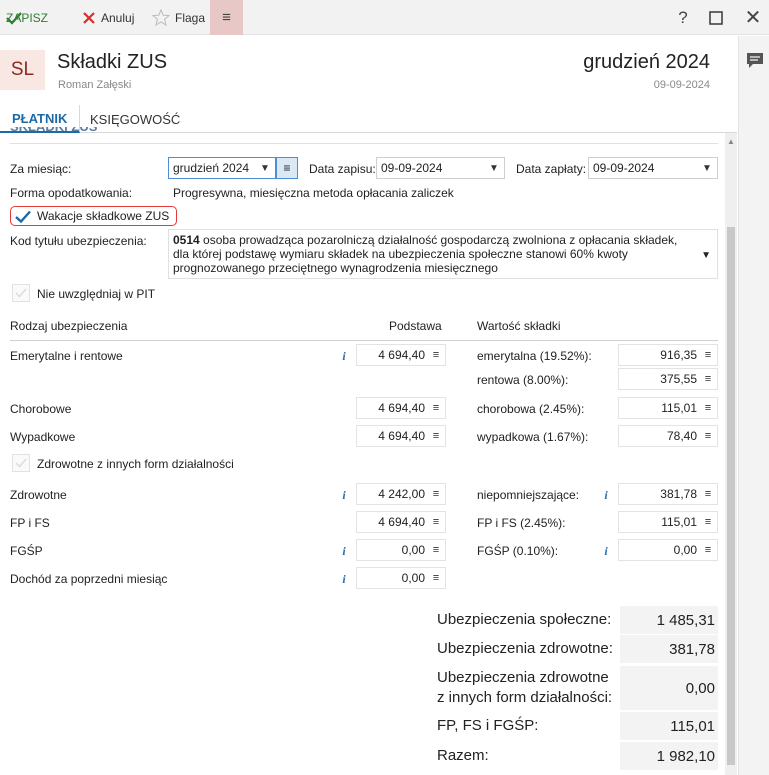 The height and width of the screenshot is (775, 769). Describe the element at coordinates (678, 355) in the screenshot. I see `emerytalna-value: 916,35` at that location.